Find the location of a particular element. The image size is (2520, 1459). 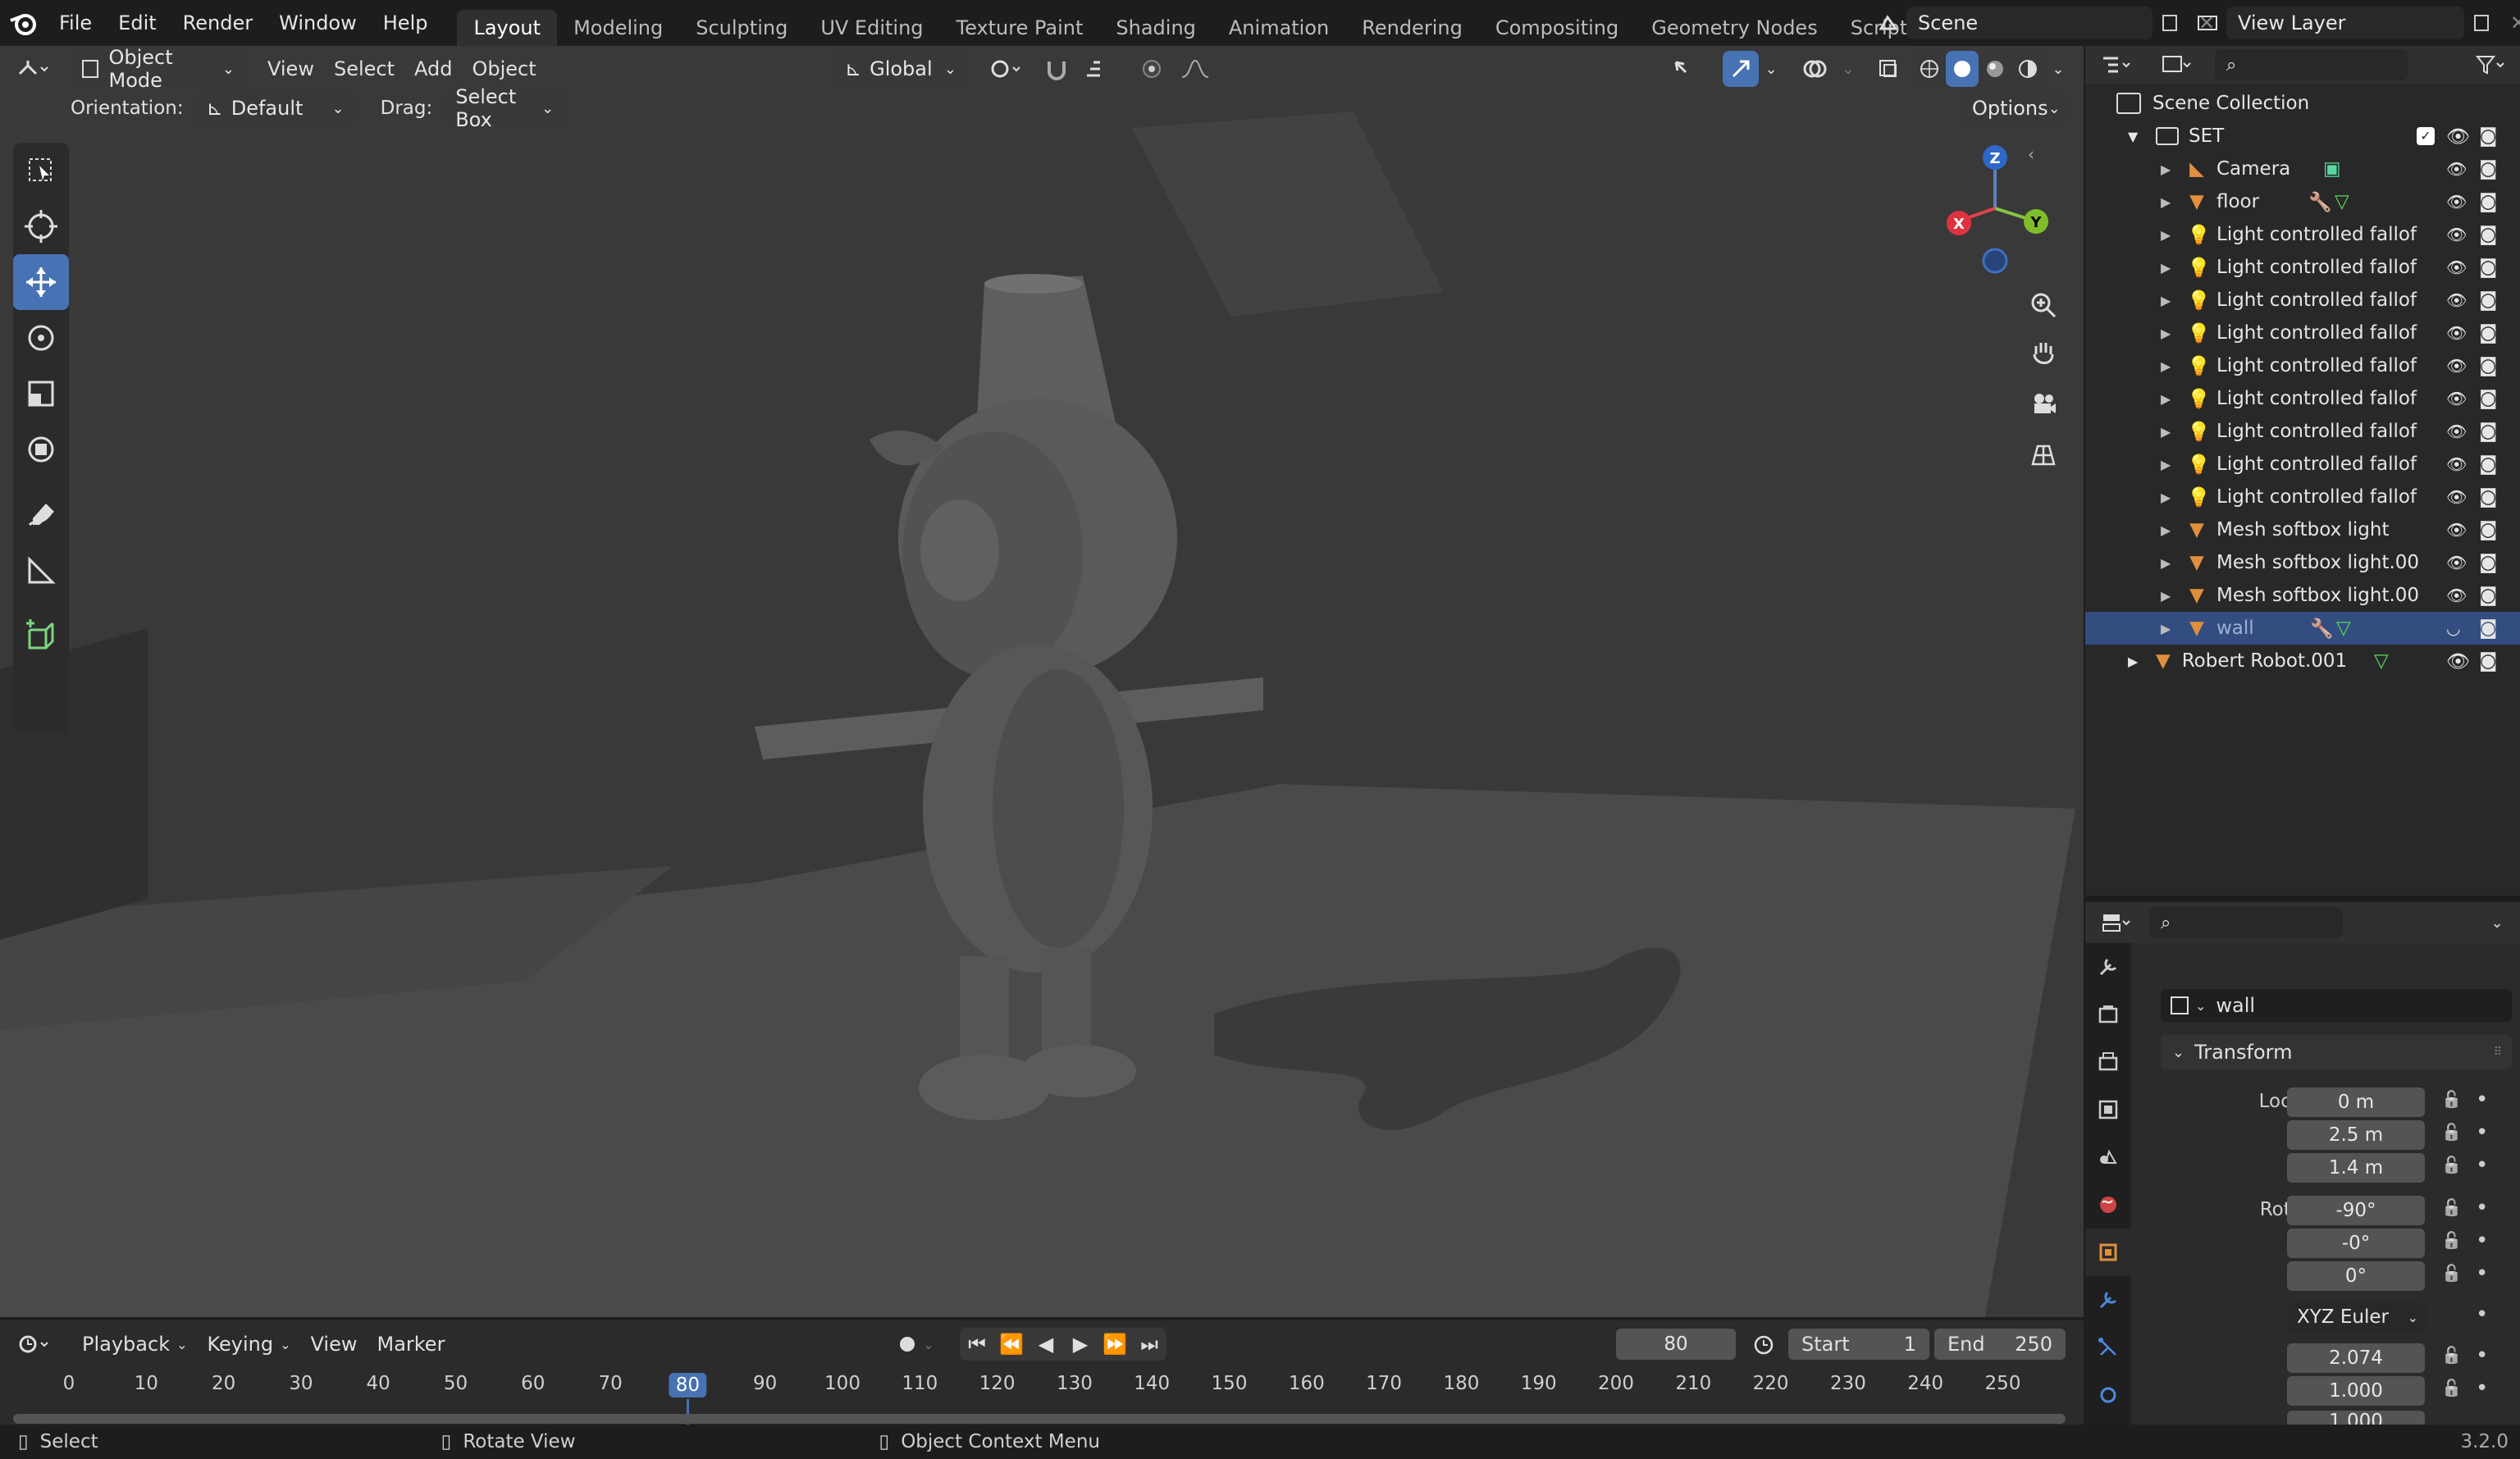

hidden-eye-icon: ◡ is located at coordinates (2453, 628).